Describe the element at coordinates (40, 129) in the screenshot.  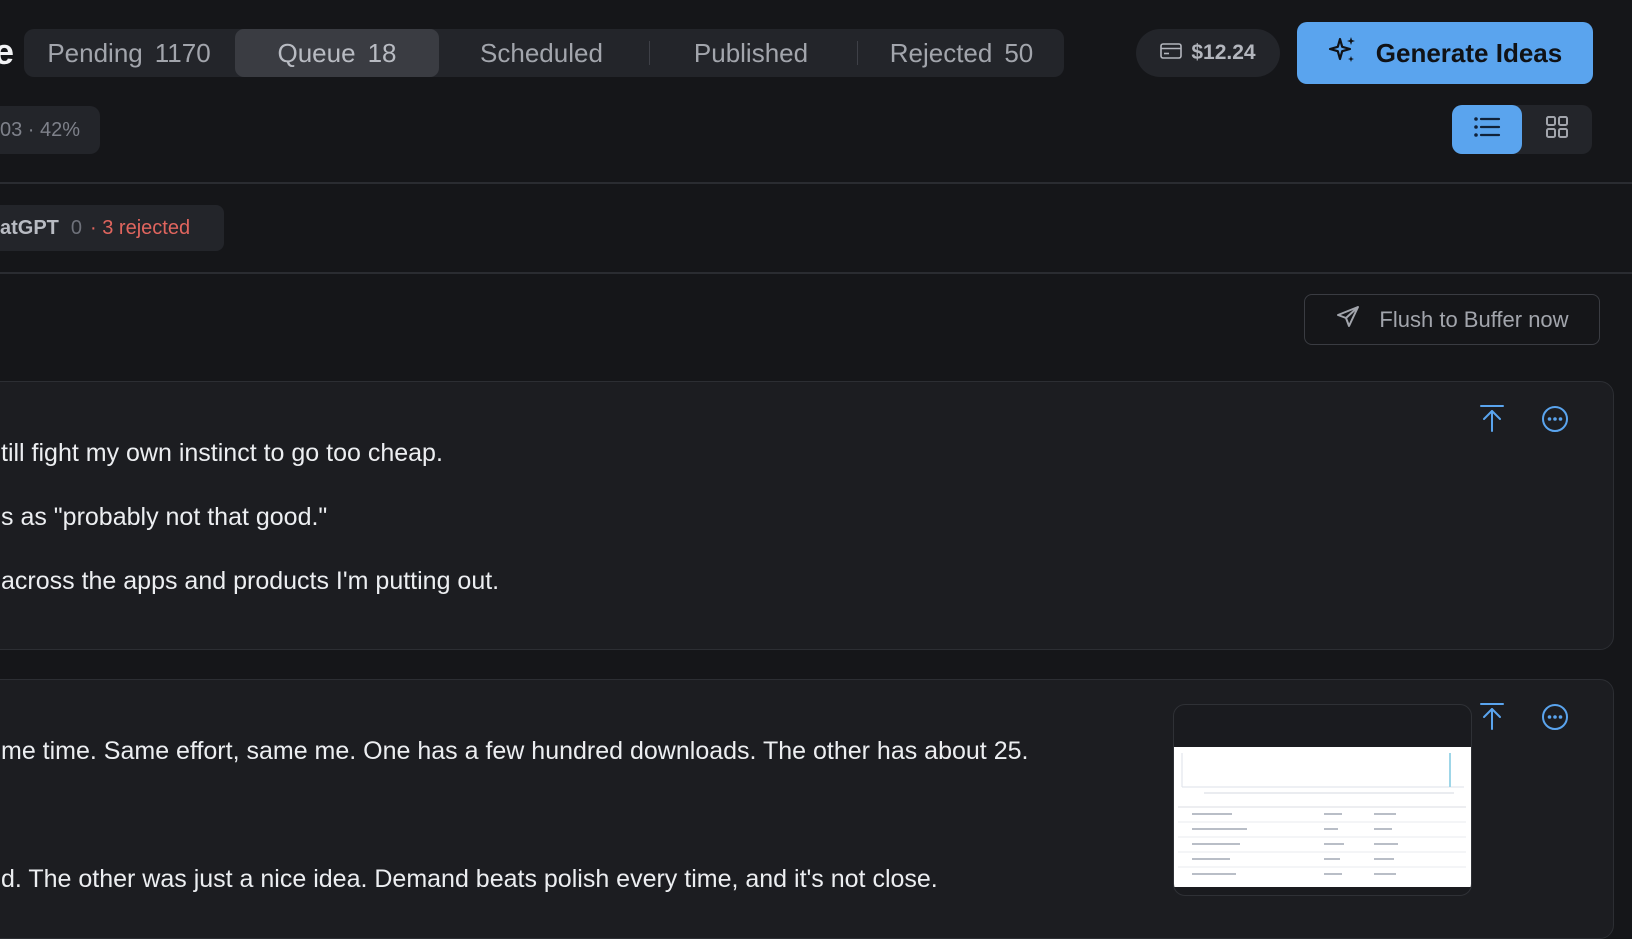
I see `stats-text: 03 · 42%` at that location.